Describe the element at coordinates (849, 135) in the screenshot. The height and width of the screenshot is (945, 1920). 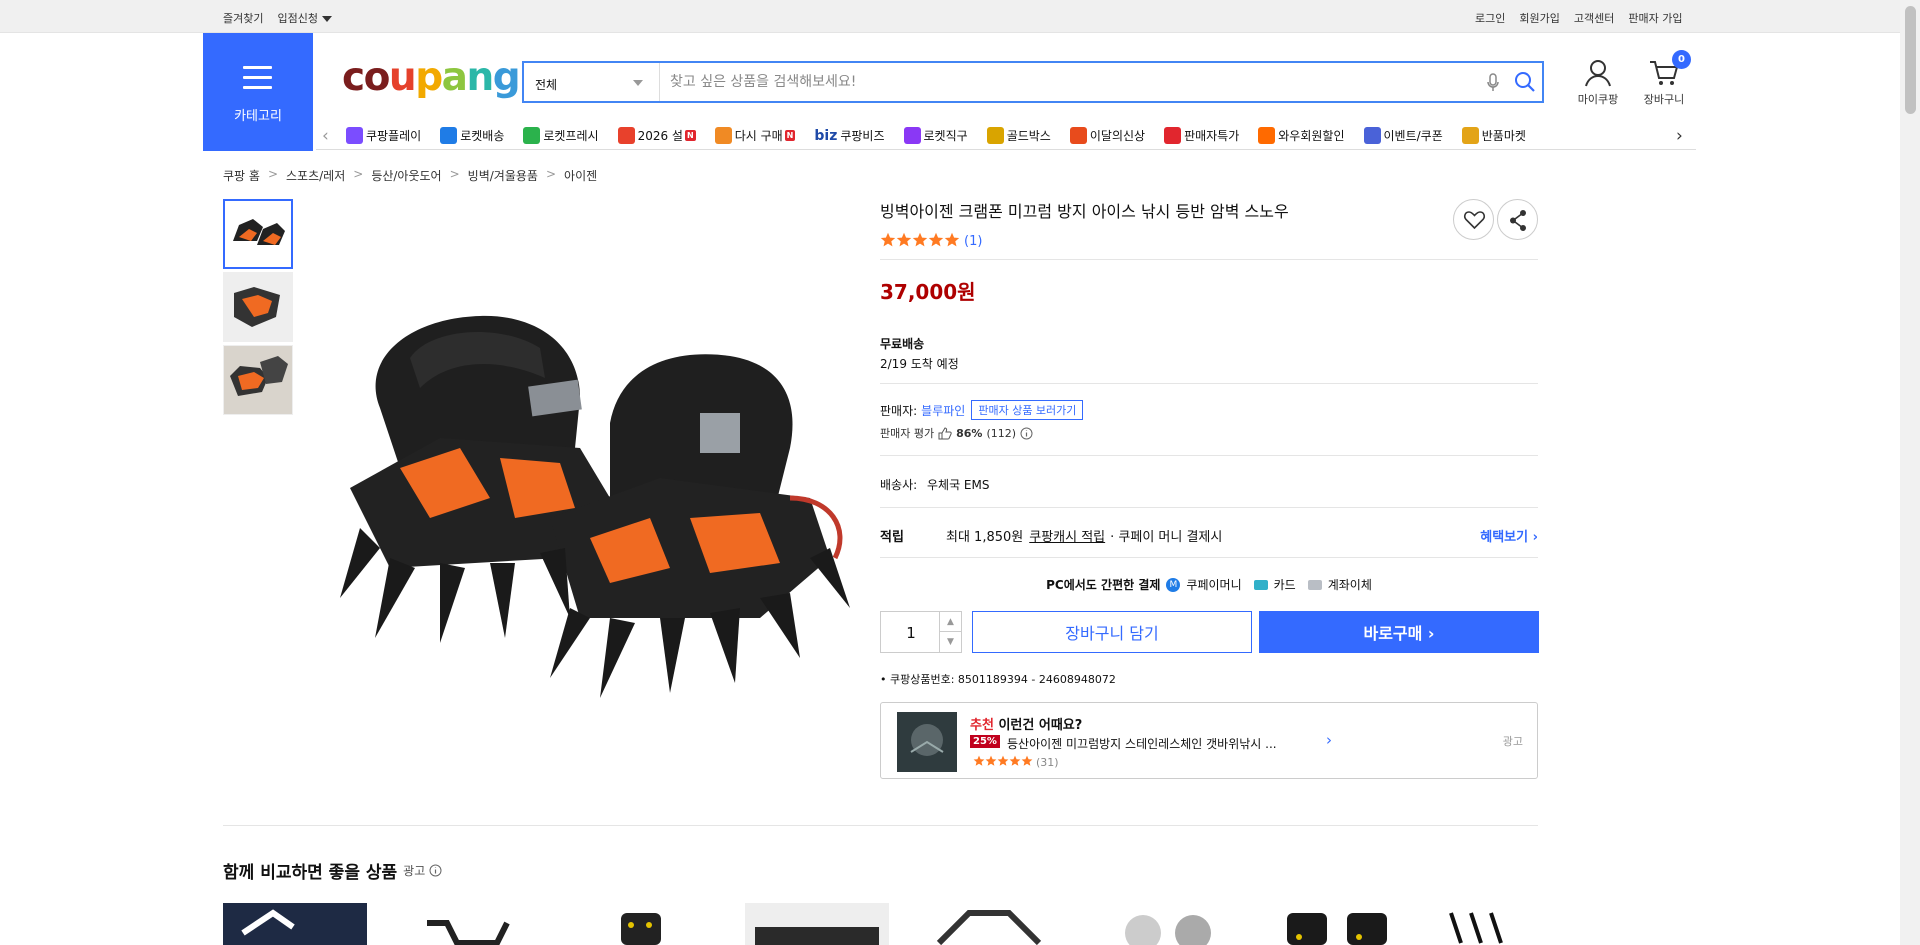
I see `quick-link-6: biz 쿠팡비즈` at that location.